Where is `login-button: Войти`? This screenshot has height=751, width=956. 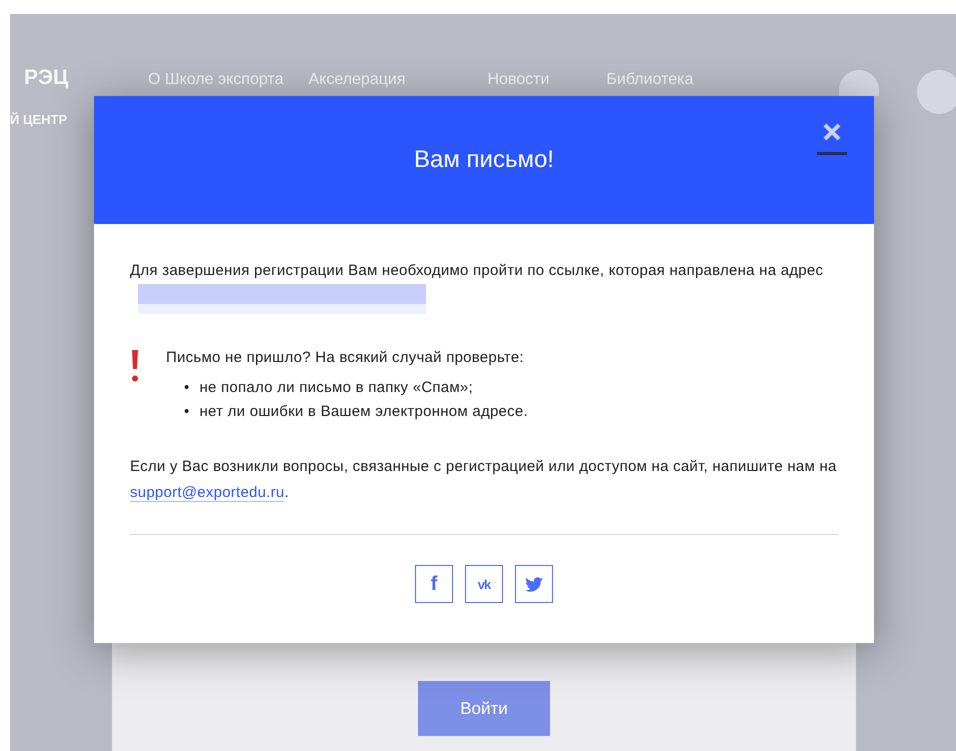 login-button: Войти is located at coordinates (484, 708).